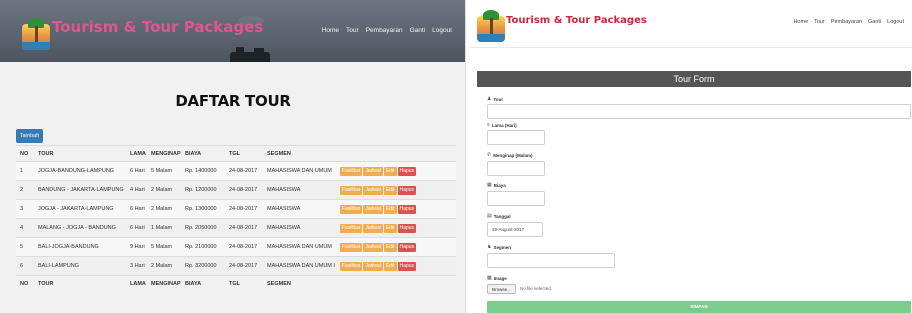  What do you see at coordinates (489, 155) in the screenshot?
I see `phone-icon: ✆` at bounding box center [489, 155].